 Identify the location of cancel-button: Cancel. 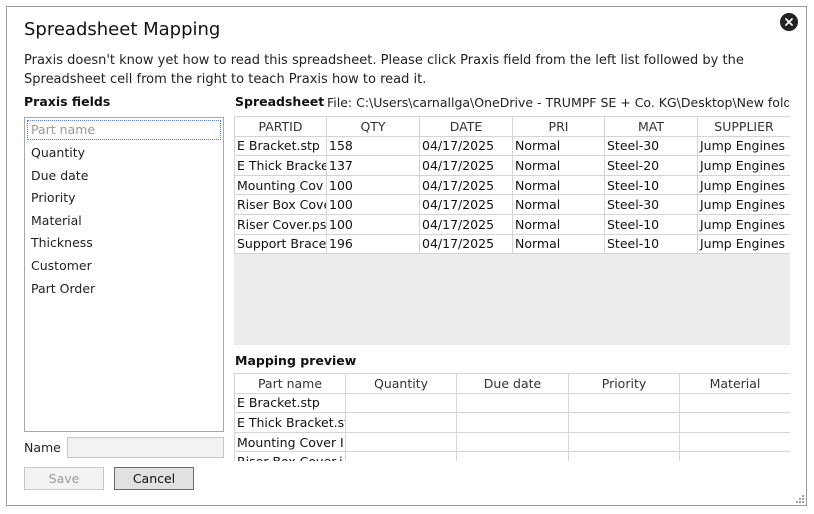
(154, 478).